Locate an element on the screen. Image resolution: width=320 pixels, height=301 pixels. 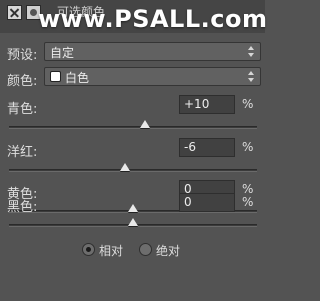
relative-label: 相对 is located at coordinates (111, 250).